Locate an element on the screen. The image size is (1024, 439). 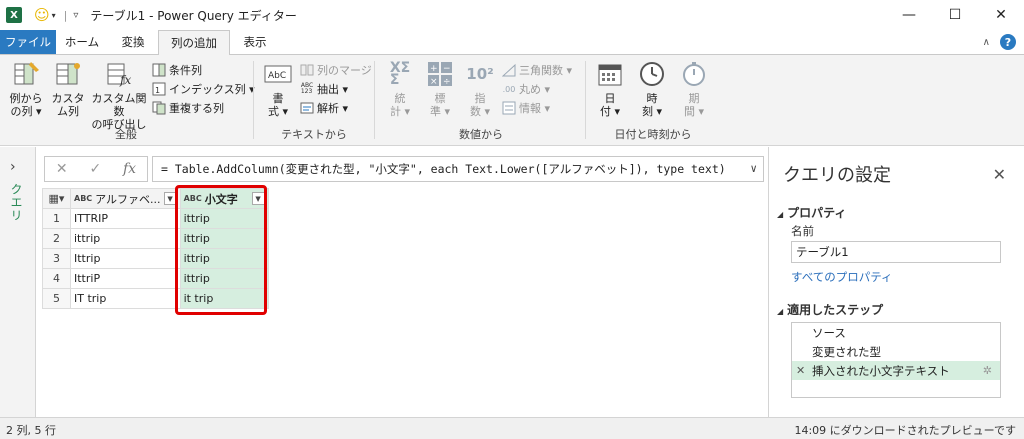
close-settings-icon: ✕ is located at coordinates (999, 174).